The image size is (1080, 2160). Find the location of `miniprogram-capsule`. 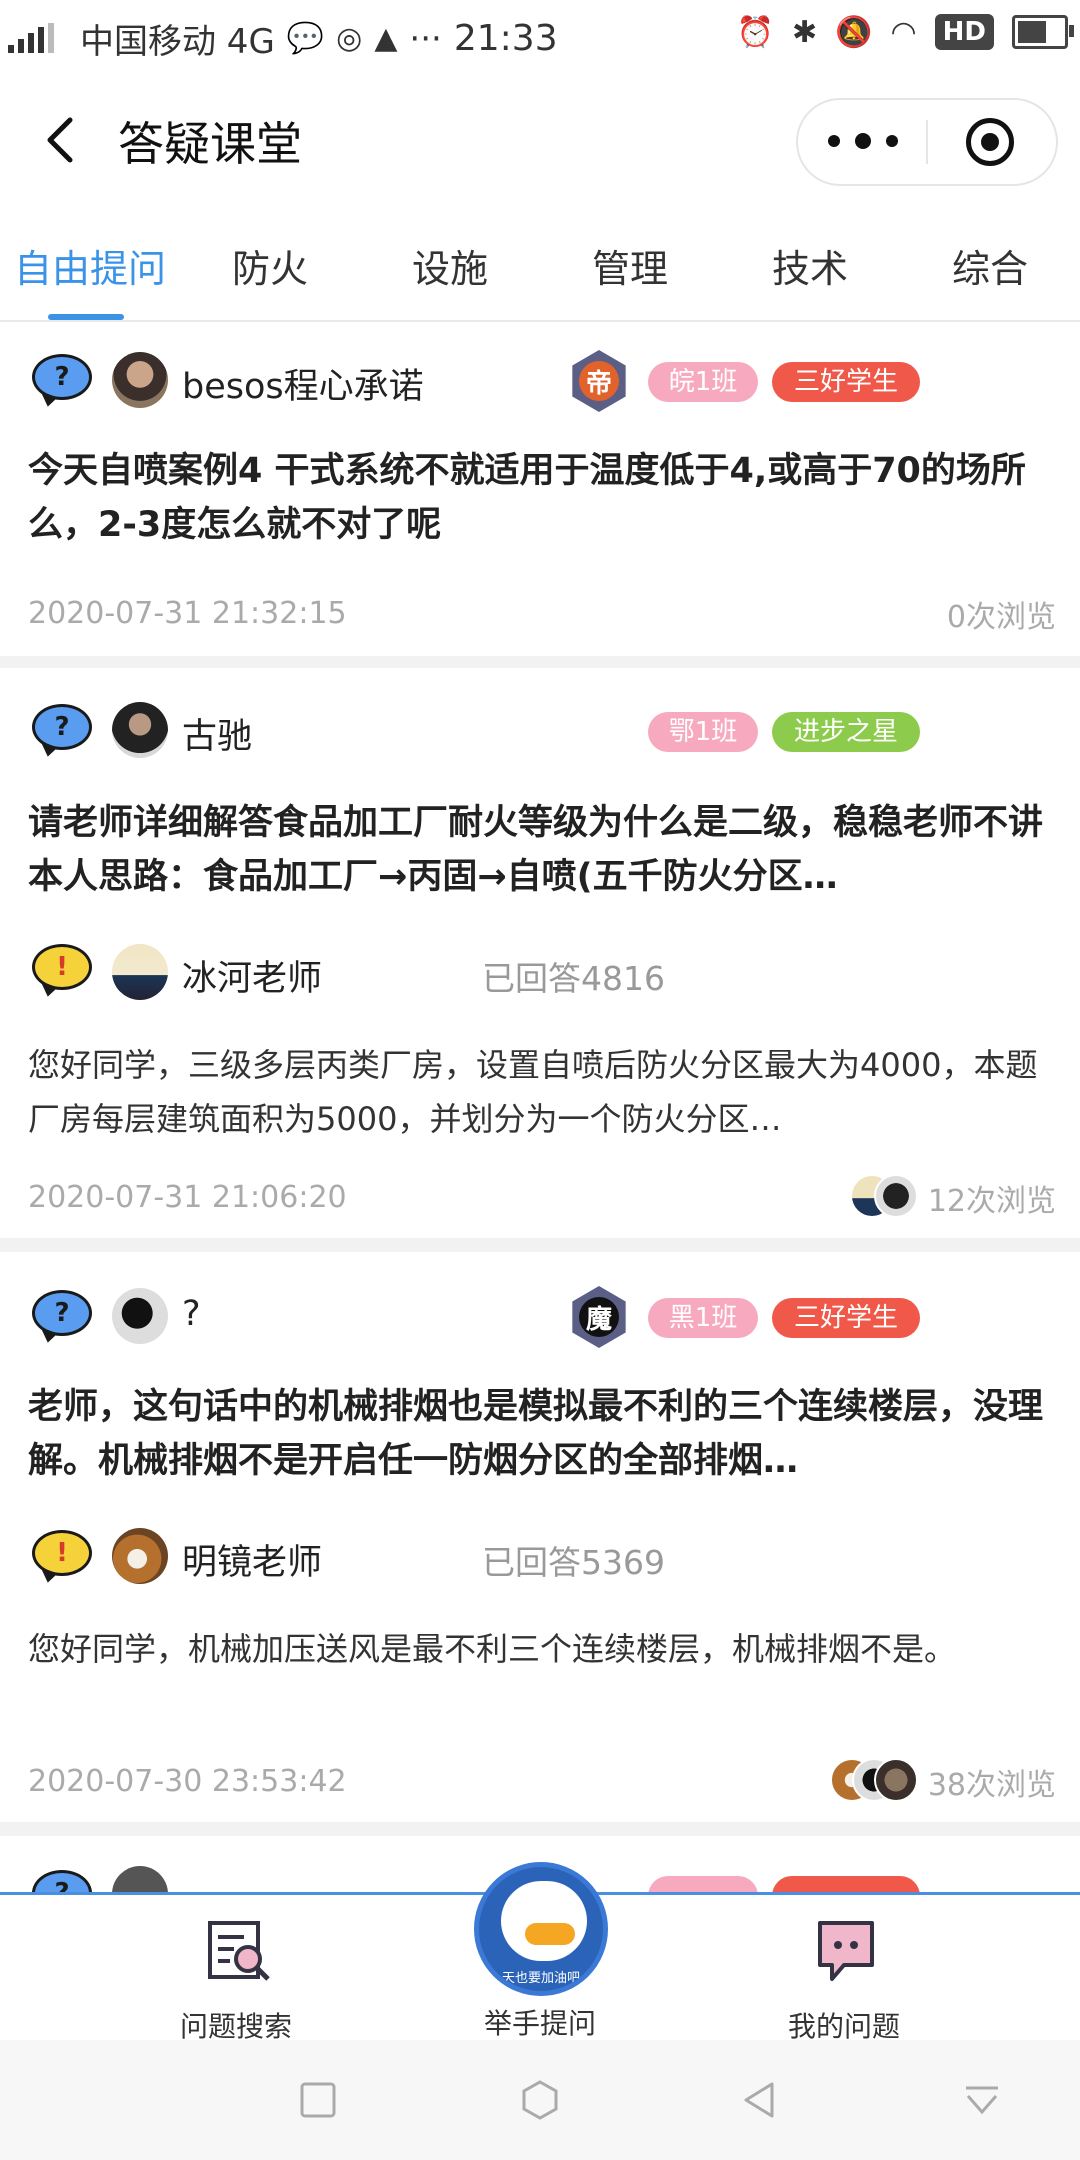

miniprogram-capsule is located at coordinates (927, 142).